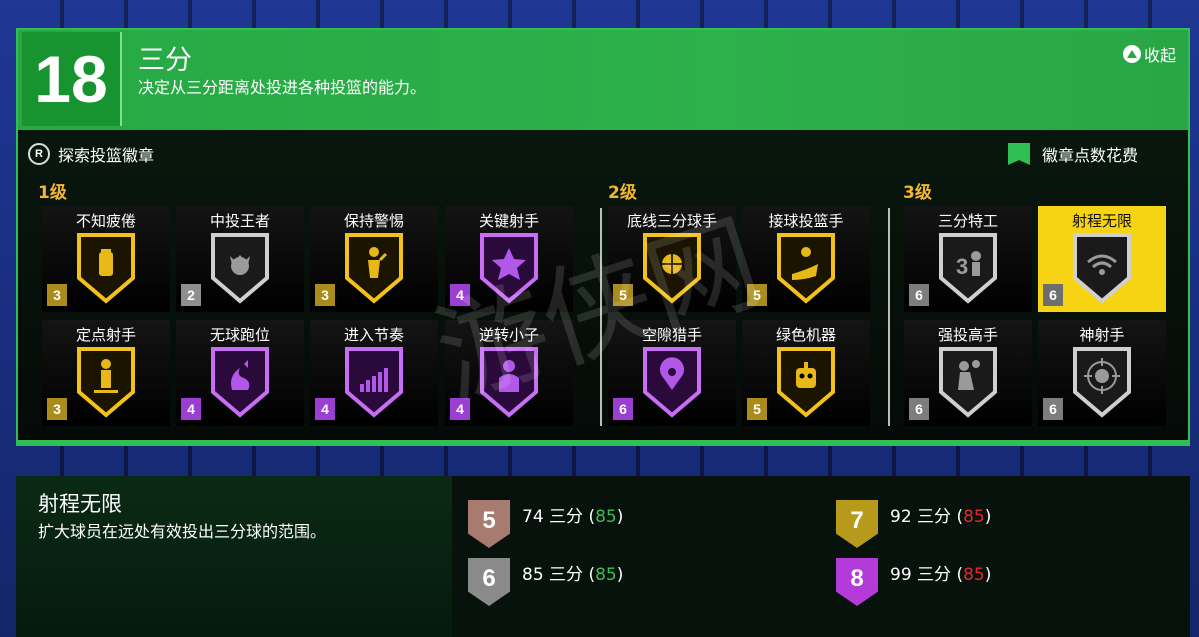  I want to click on star-icon, so click(509, 268).